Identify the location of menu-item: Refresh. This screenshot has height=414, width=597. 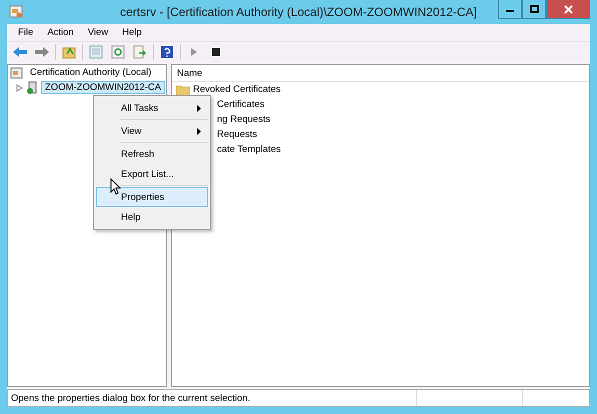
(152, 154).